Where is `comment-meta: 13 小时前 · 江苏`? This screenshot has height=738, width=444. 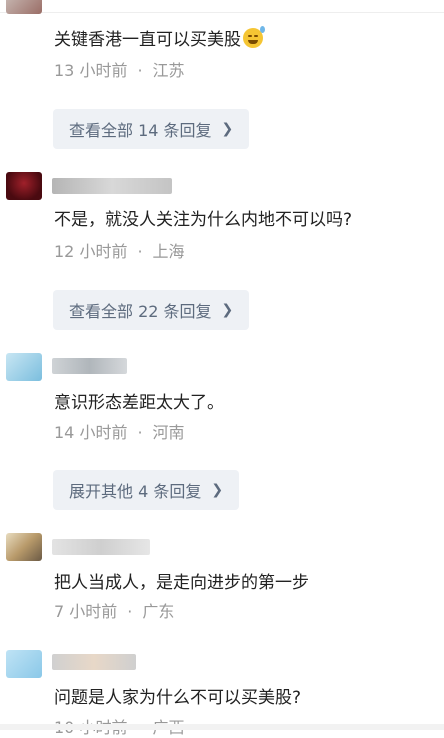
comment-meta: 13 小时前 · 江苏 is located at coordinates (119, 69).